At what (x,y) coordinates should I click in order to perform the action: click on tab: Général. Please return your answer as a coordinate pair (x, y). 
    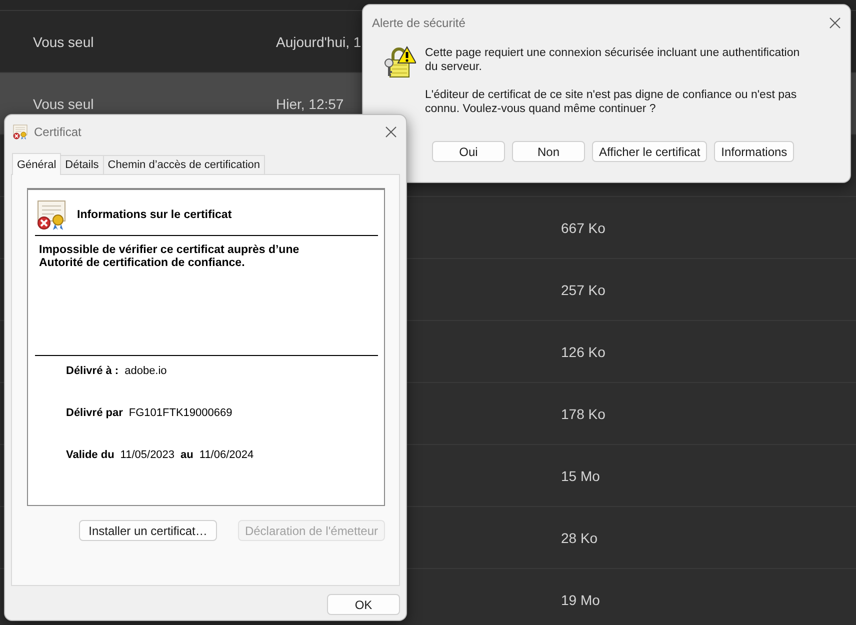
    Looking at the image, I should click on (37, 164).